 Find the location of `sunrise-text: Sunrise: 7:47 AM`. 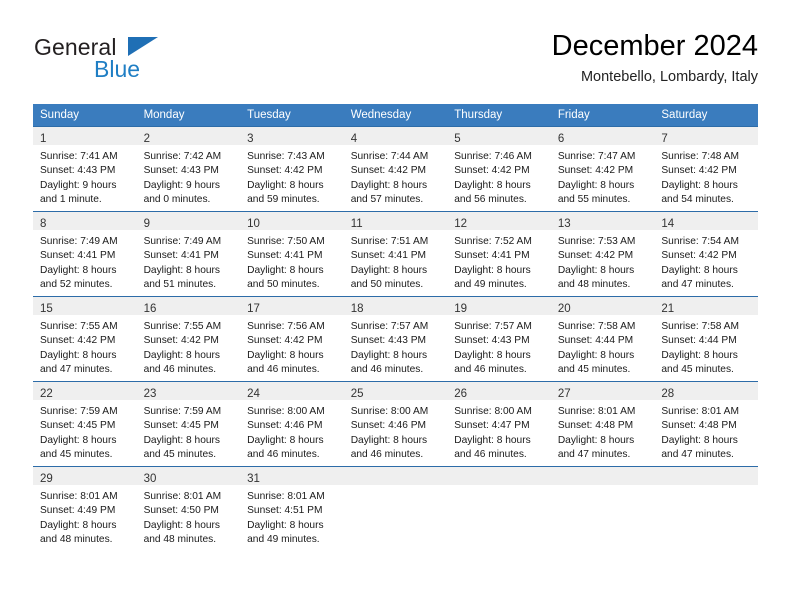

sunrise-text: Sunrise: 7:47 AM is located at coordinates (596, 156).